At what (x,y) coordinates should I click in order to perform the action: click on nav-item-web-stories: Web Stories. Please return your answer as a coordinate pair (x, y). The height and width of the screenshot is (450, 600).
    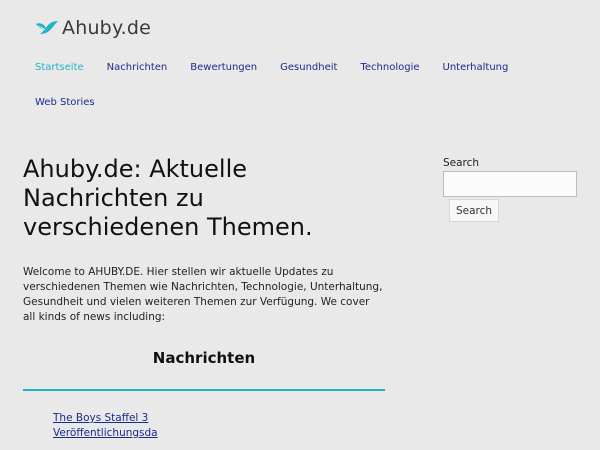
    Looking at the image, I should click on (65, 102).